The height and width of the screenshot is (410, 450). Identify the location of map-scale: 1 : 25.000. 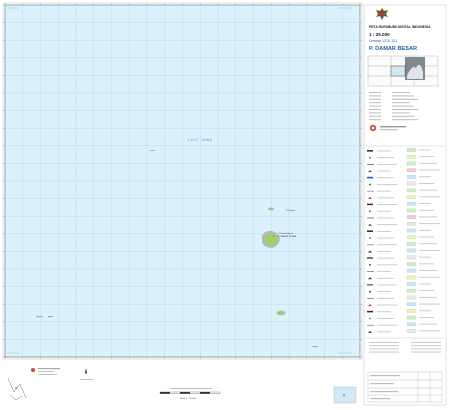
(379, 34).